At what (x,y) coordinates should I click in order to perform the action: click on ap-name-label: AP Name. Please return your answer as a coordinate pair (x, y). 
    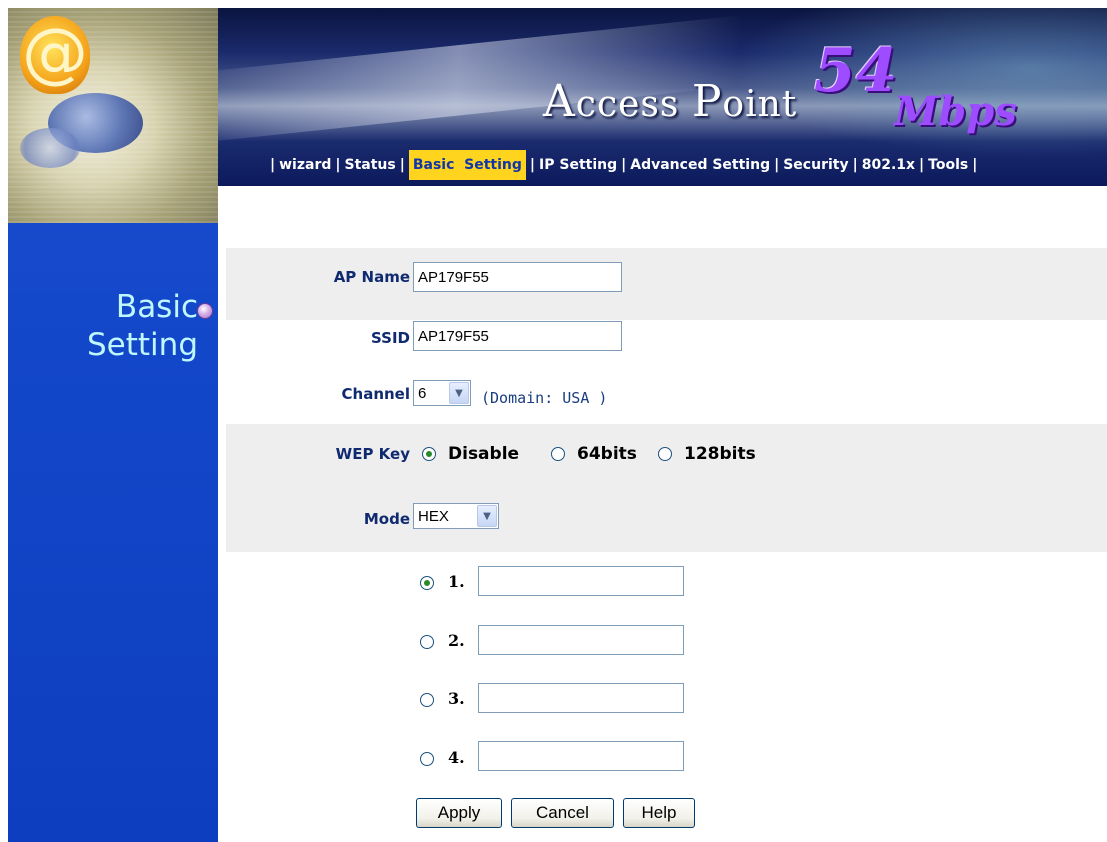
    Looking at the image, I should click on (371, 277).